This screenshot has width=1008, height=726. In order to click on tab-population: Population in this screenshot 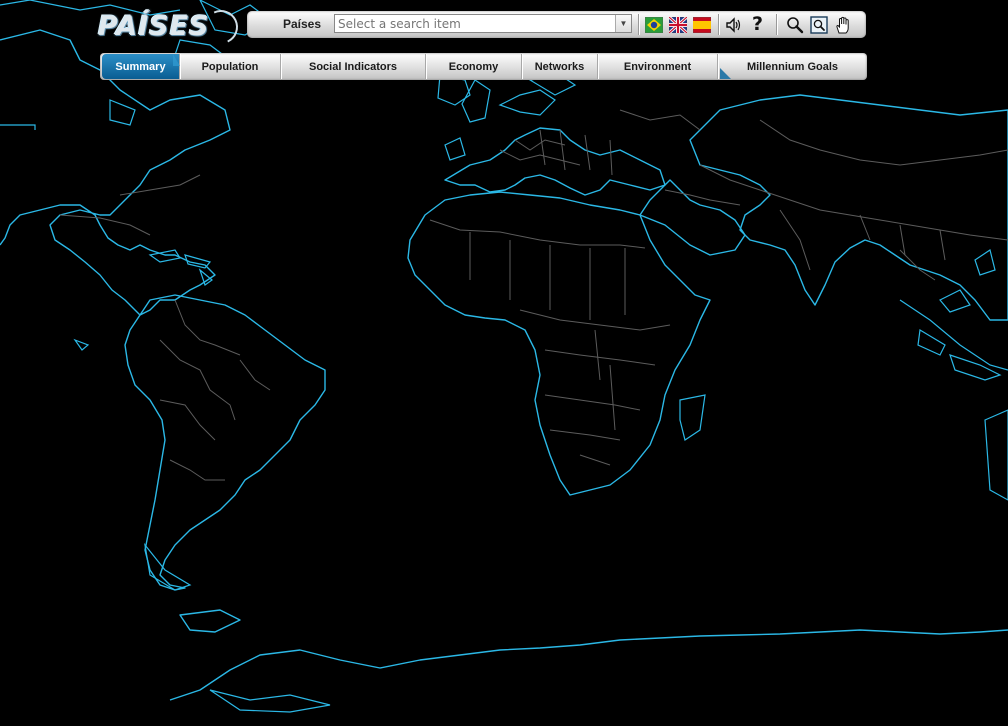, I will do `click(230, 66)`.